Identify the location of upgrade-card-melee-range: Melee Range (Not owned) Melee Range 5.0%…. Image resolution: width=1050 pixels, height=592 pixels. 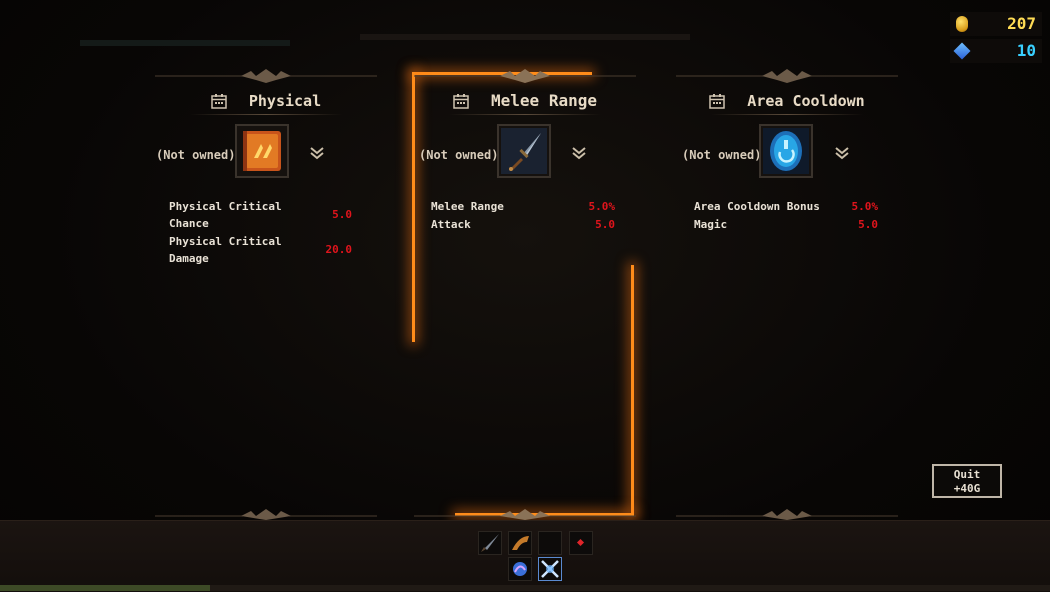
(525, 178).